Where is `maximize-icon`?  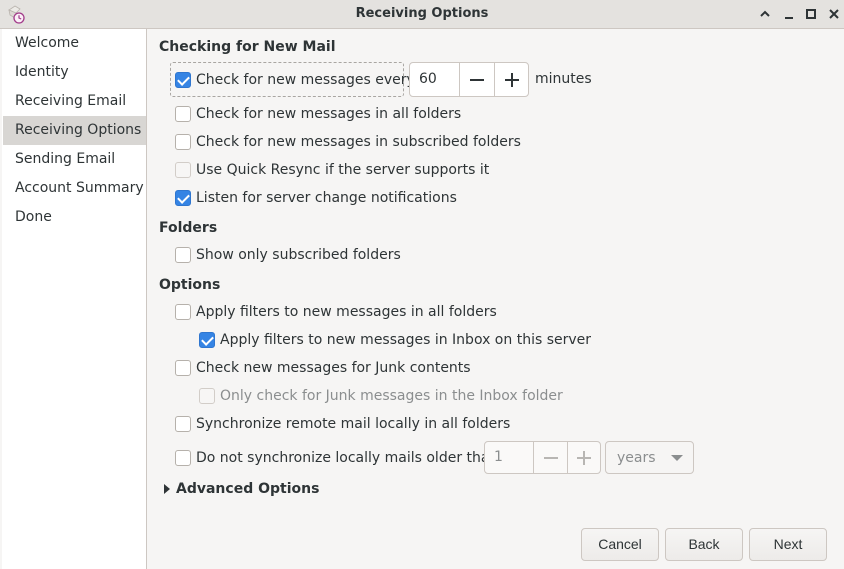
maximize-icon is located at coordinates (811, 14).